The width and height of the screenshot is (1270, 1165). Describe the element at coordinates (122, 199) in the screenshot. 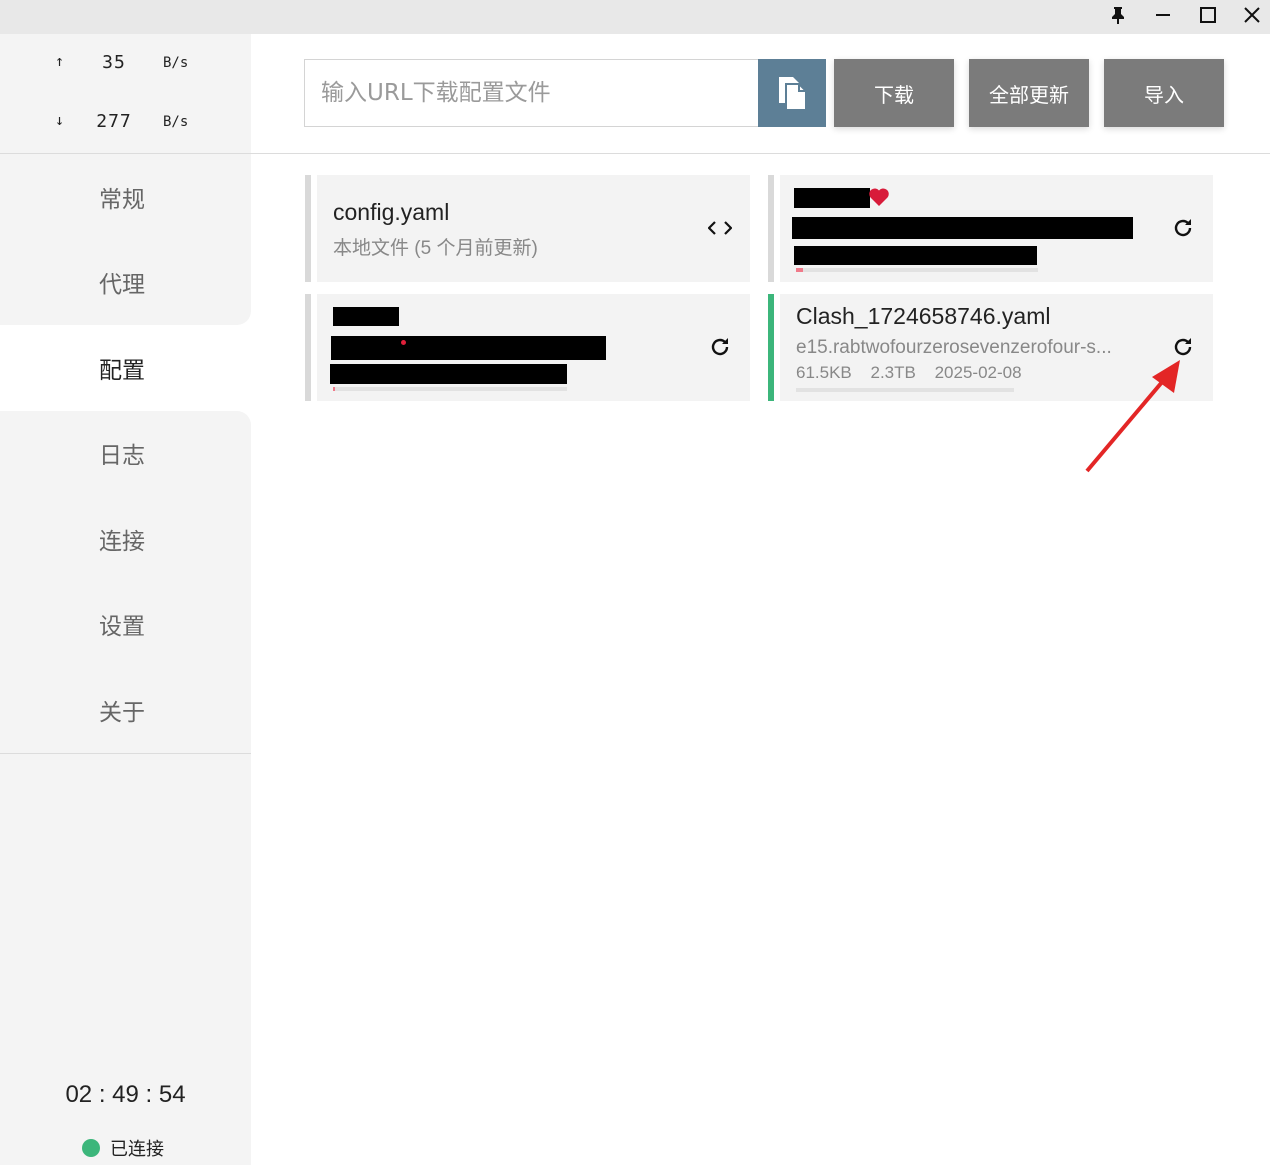

I see `nav-item-label: 常规` at that location.